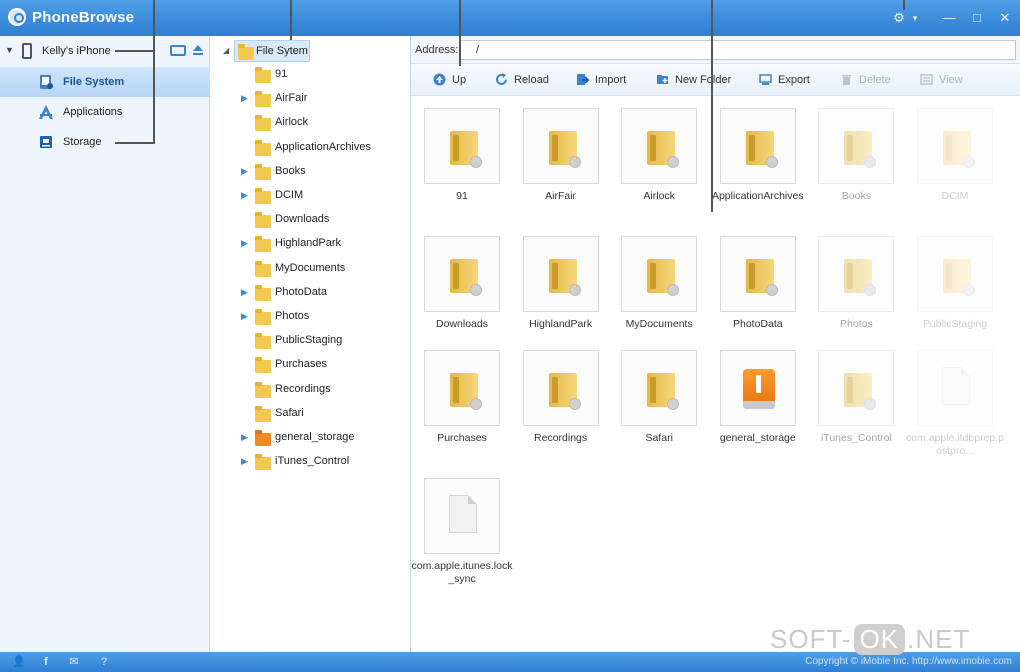 The image size is (1020, 672). Describe the element at coordinates (46, 662) in the screenshot. I see `facebook-icon: f` at that location.